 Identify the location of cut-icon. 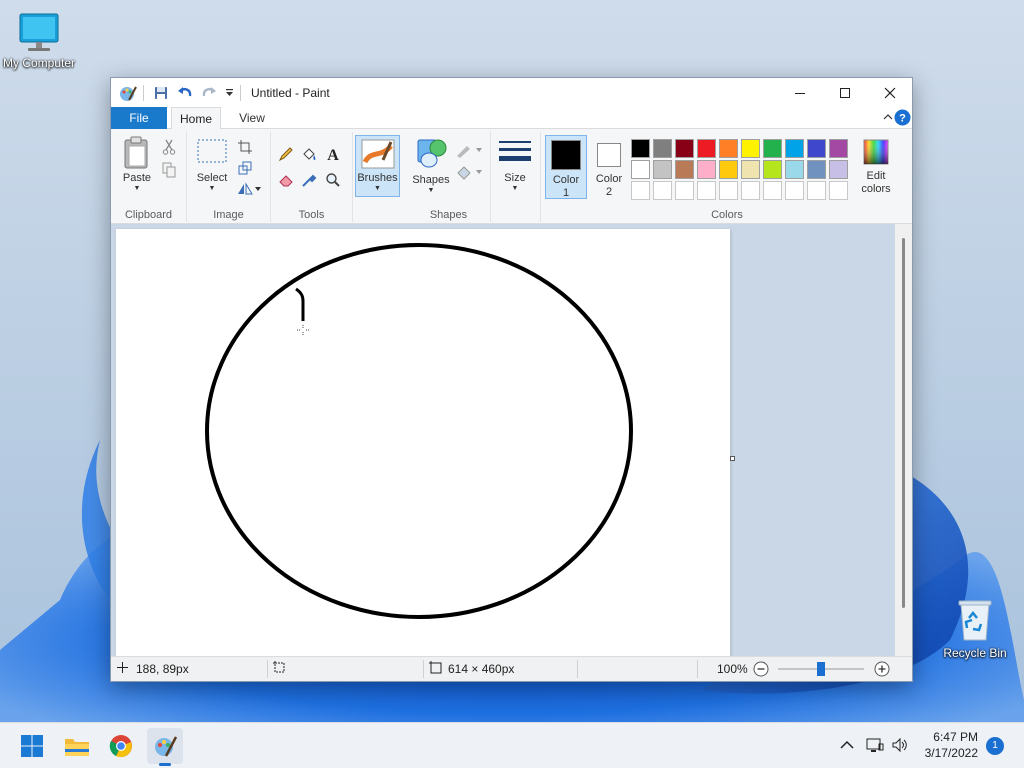
(169, 147).